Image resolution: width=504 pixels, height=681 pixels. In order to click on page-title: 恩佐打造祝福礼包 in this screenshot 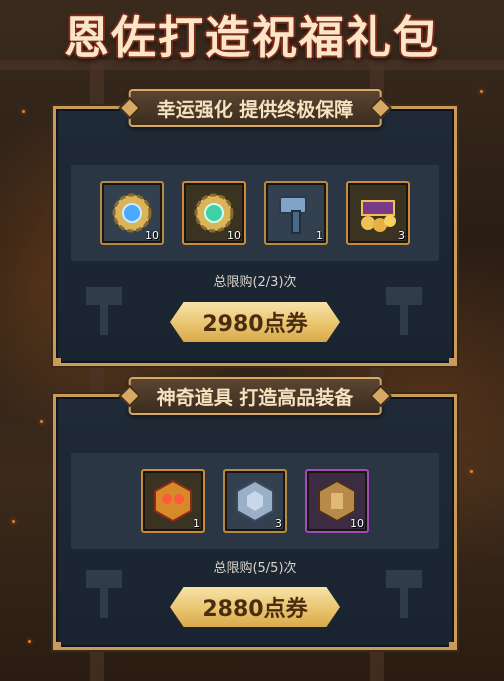, I will do `click(251, 37)`.